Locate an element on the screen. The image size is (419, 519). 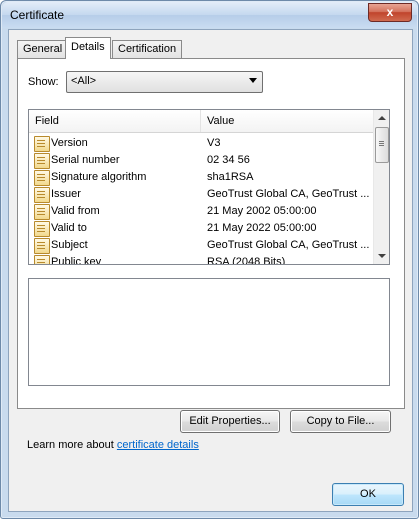
scroll-down-arrow-icon is located at coordinates (382, 256).